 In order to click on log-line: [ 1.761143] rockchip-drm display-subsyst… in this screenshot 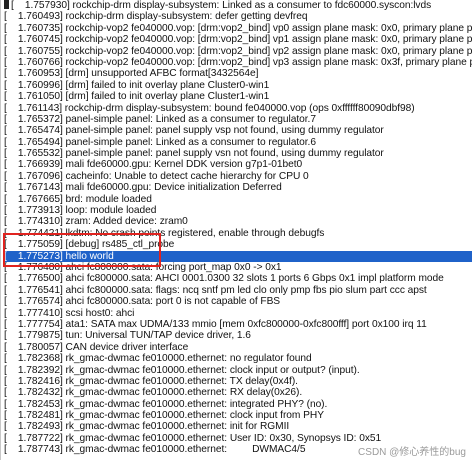, I will do `click(209, 108)`.